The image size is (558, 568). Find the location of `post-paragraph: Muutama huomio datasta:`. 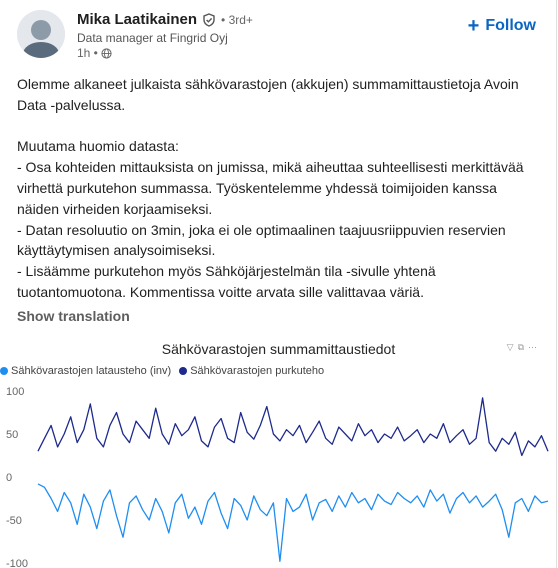

post-paragraph: Muutama huomio datasta: is located at coordinates (98, 146).